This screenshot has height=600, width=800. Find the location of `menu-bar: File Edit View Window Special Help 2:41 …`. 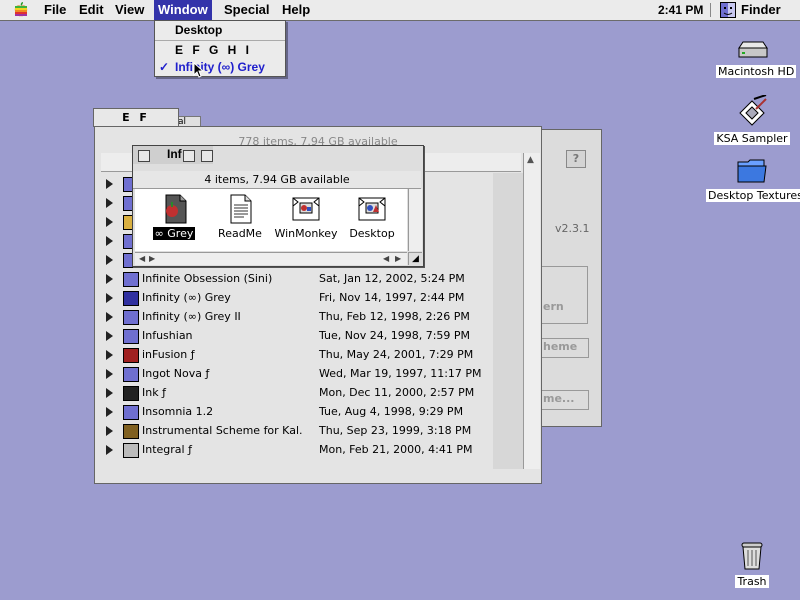

menu-bar: File Edit View Window Special Help 2:41 … is located at coordinates (400, 10).